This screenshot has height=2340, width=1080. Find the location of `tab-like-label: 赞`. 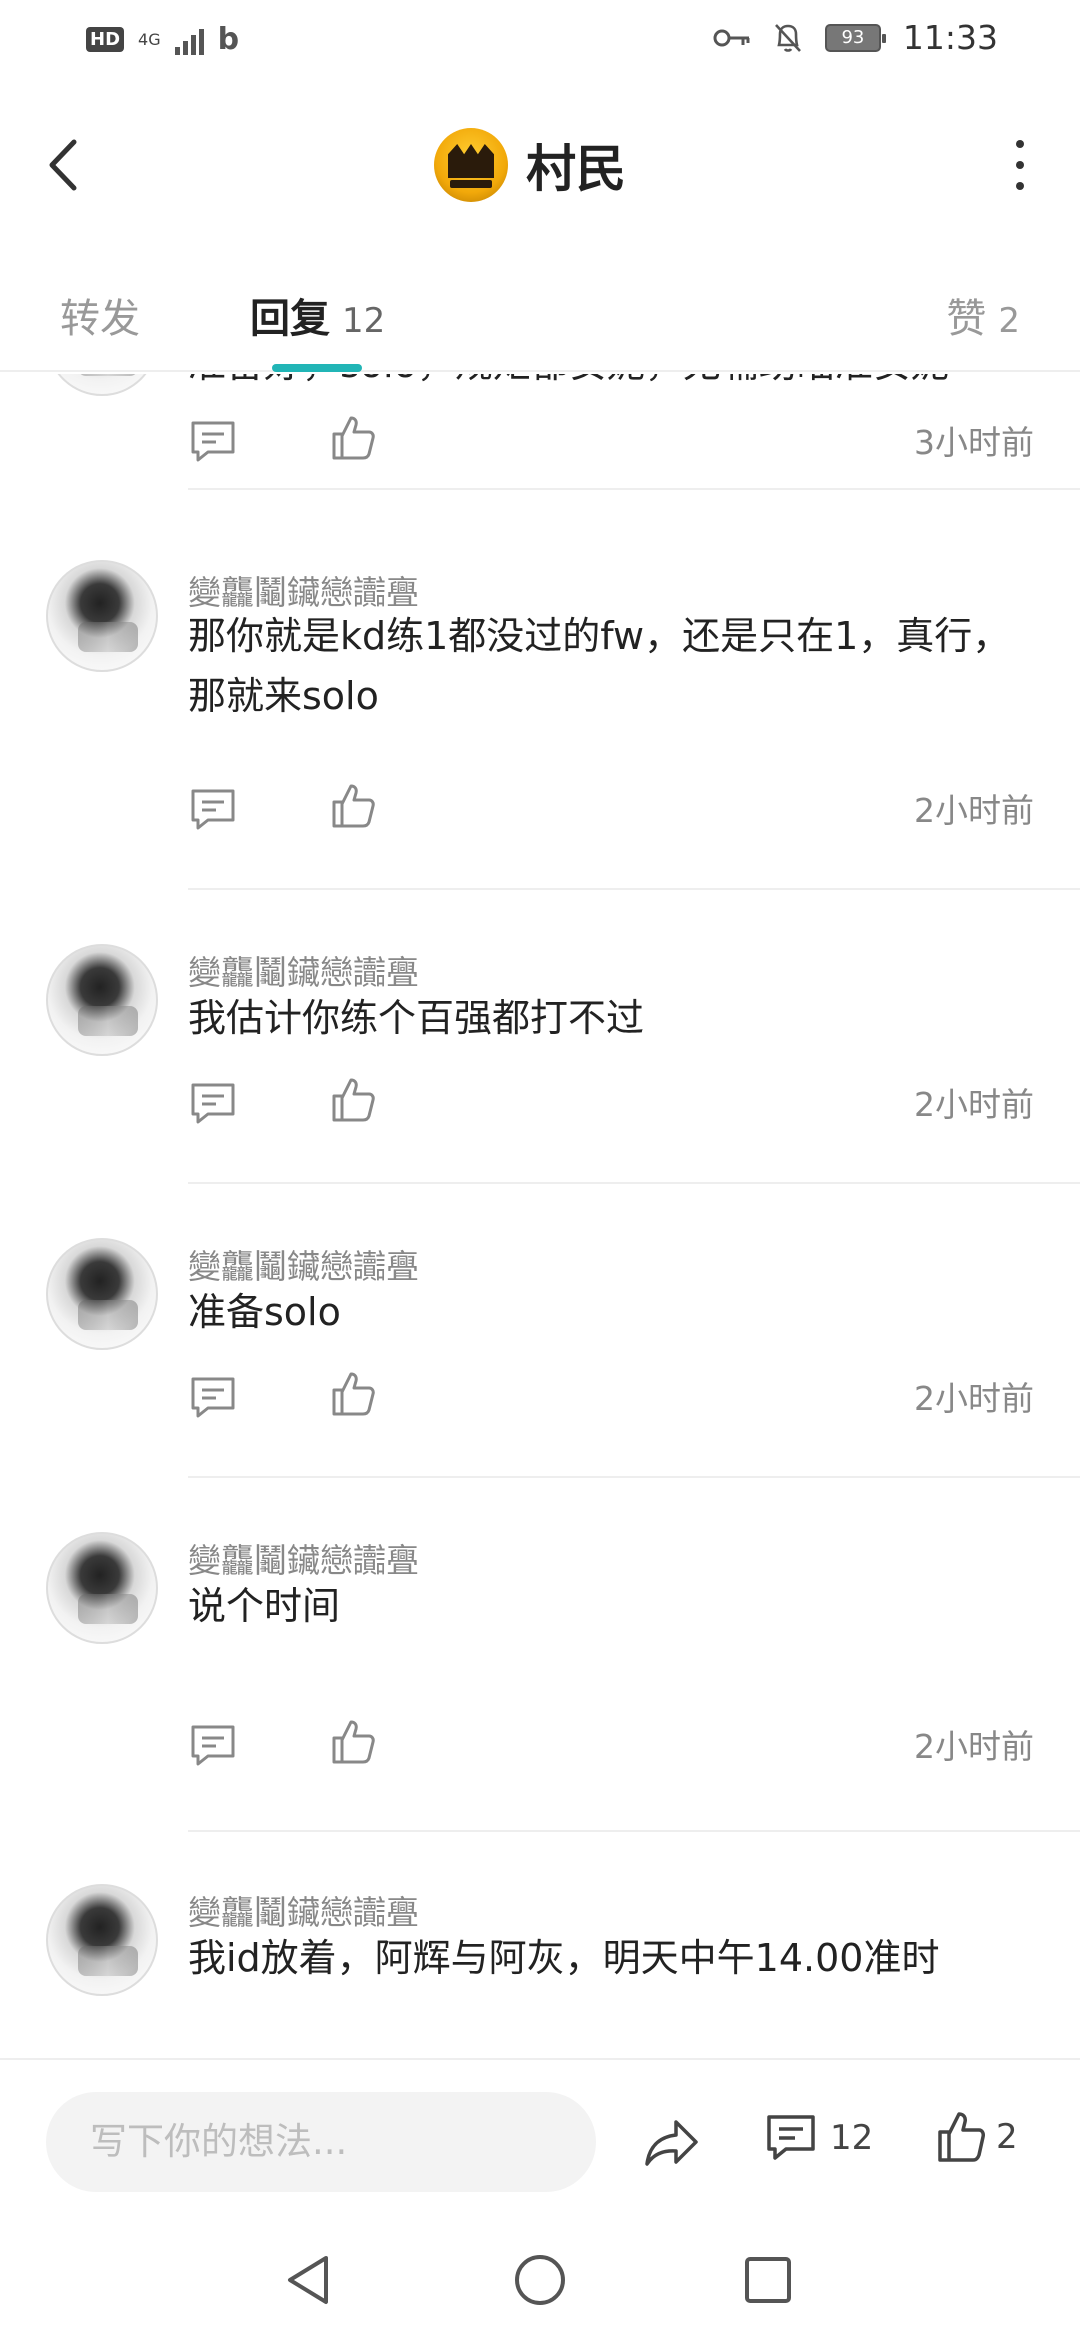

tab-like-label: 赞 is located at coordinates (966, 319).